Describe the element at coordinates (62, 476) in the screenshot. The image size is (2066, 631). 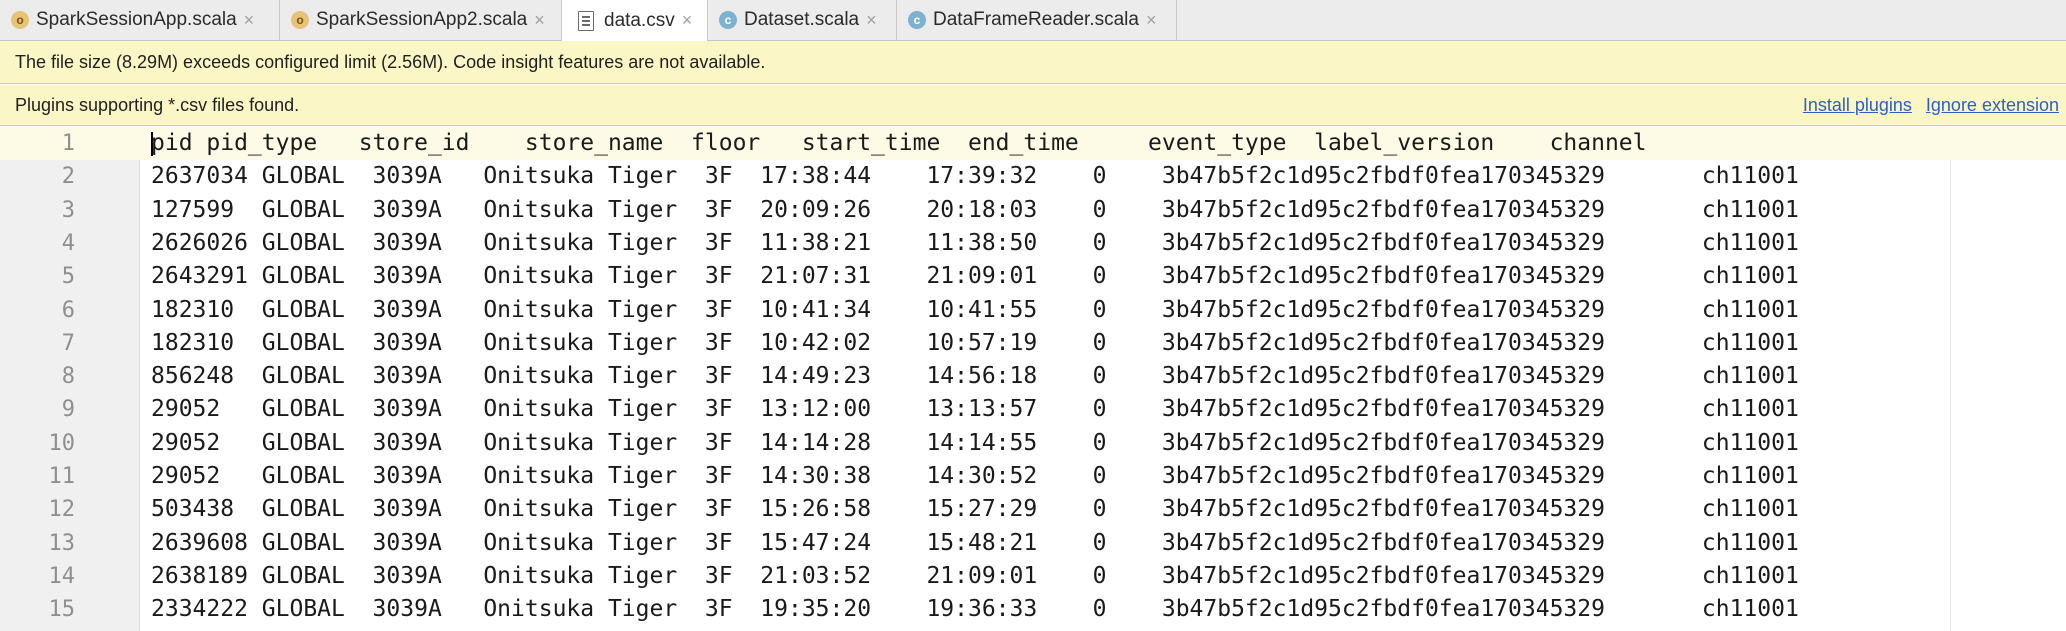
I see `line-number: 11` at that location.